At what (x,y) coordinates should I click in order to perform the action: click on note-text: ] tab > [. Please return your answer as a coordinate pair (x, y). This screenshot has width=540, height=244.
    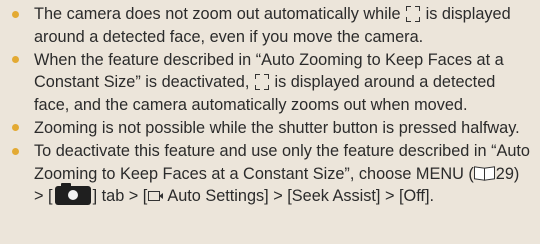
    Looking at the image, I should click on (120, 196).